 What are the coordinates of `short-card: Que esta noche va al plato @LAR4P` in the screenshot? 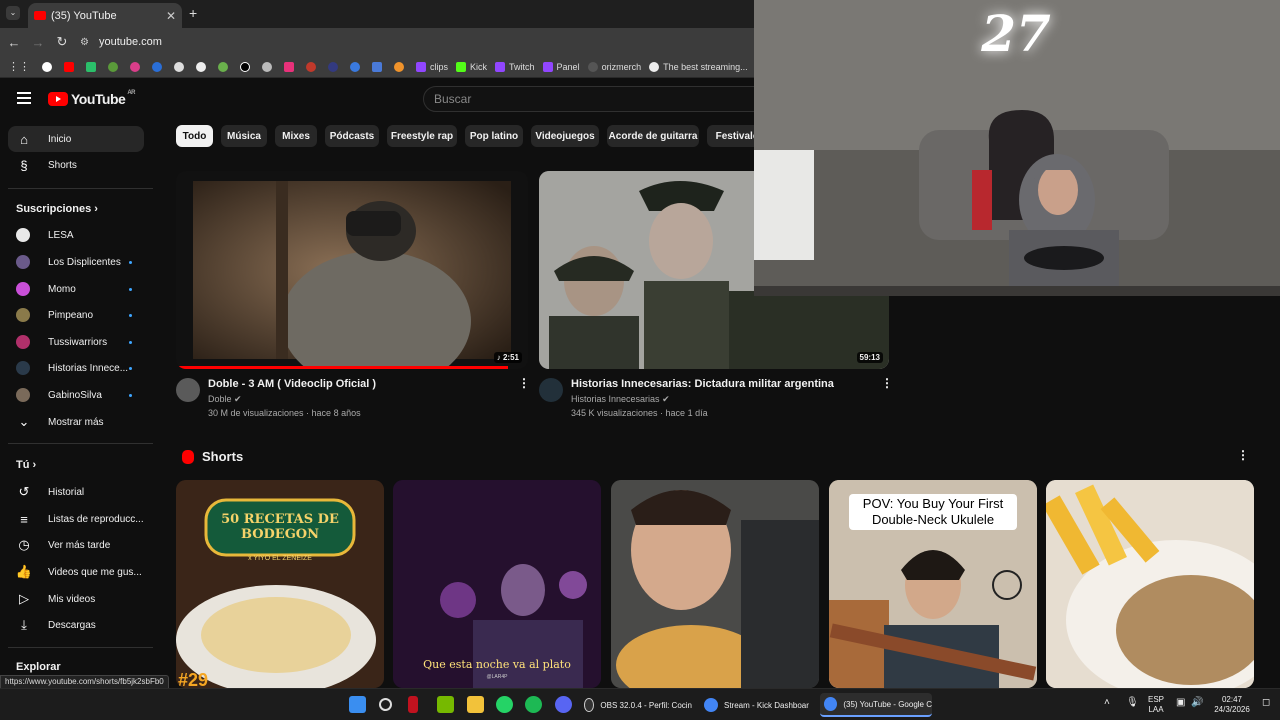 It's located at (497, 584).